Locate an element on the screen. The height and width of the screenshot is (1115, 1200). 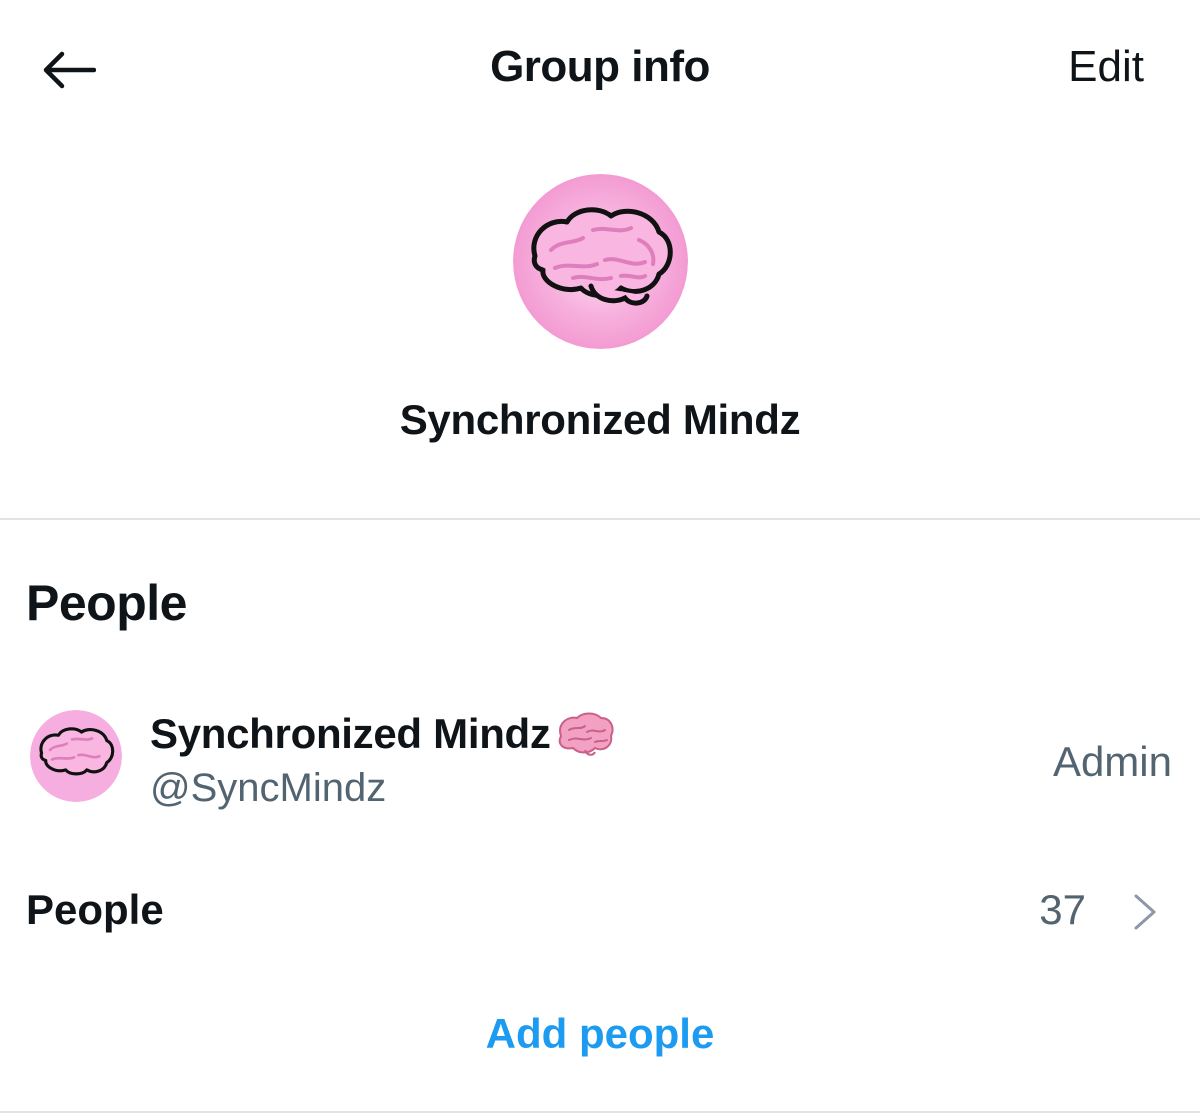
chevron-right-icon is located at coordinates (1145, 912).